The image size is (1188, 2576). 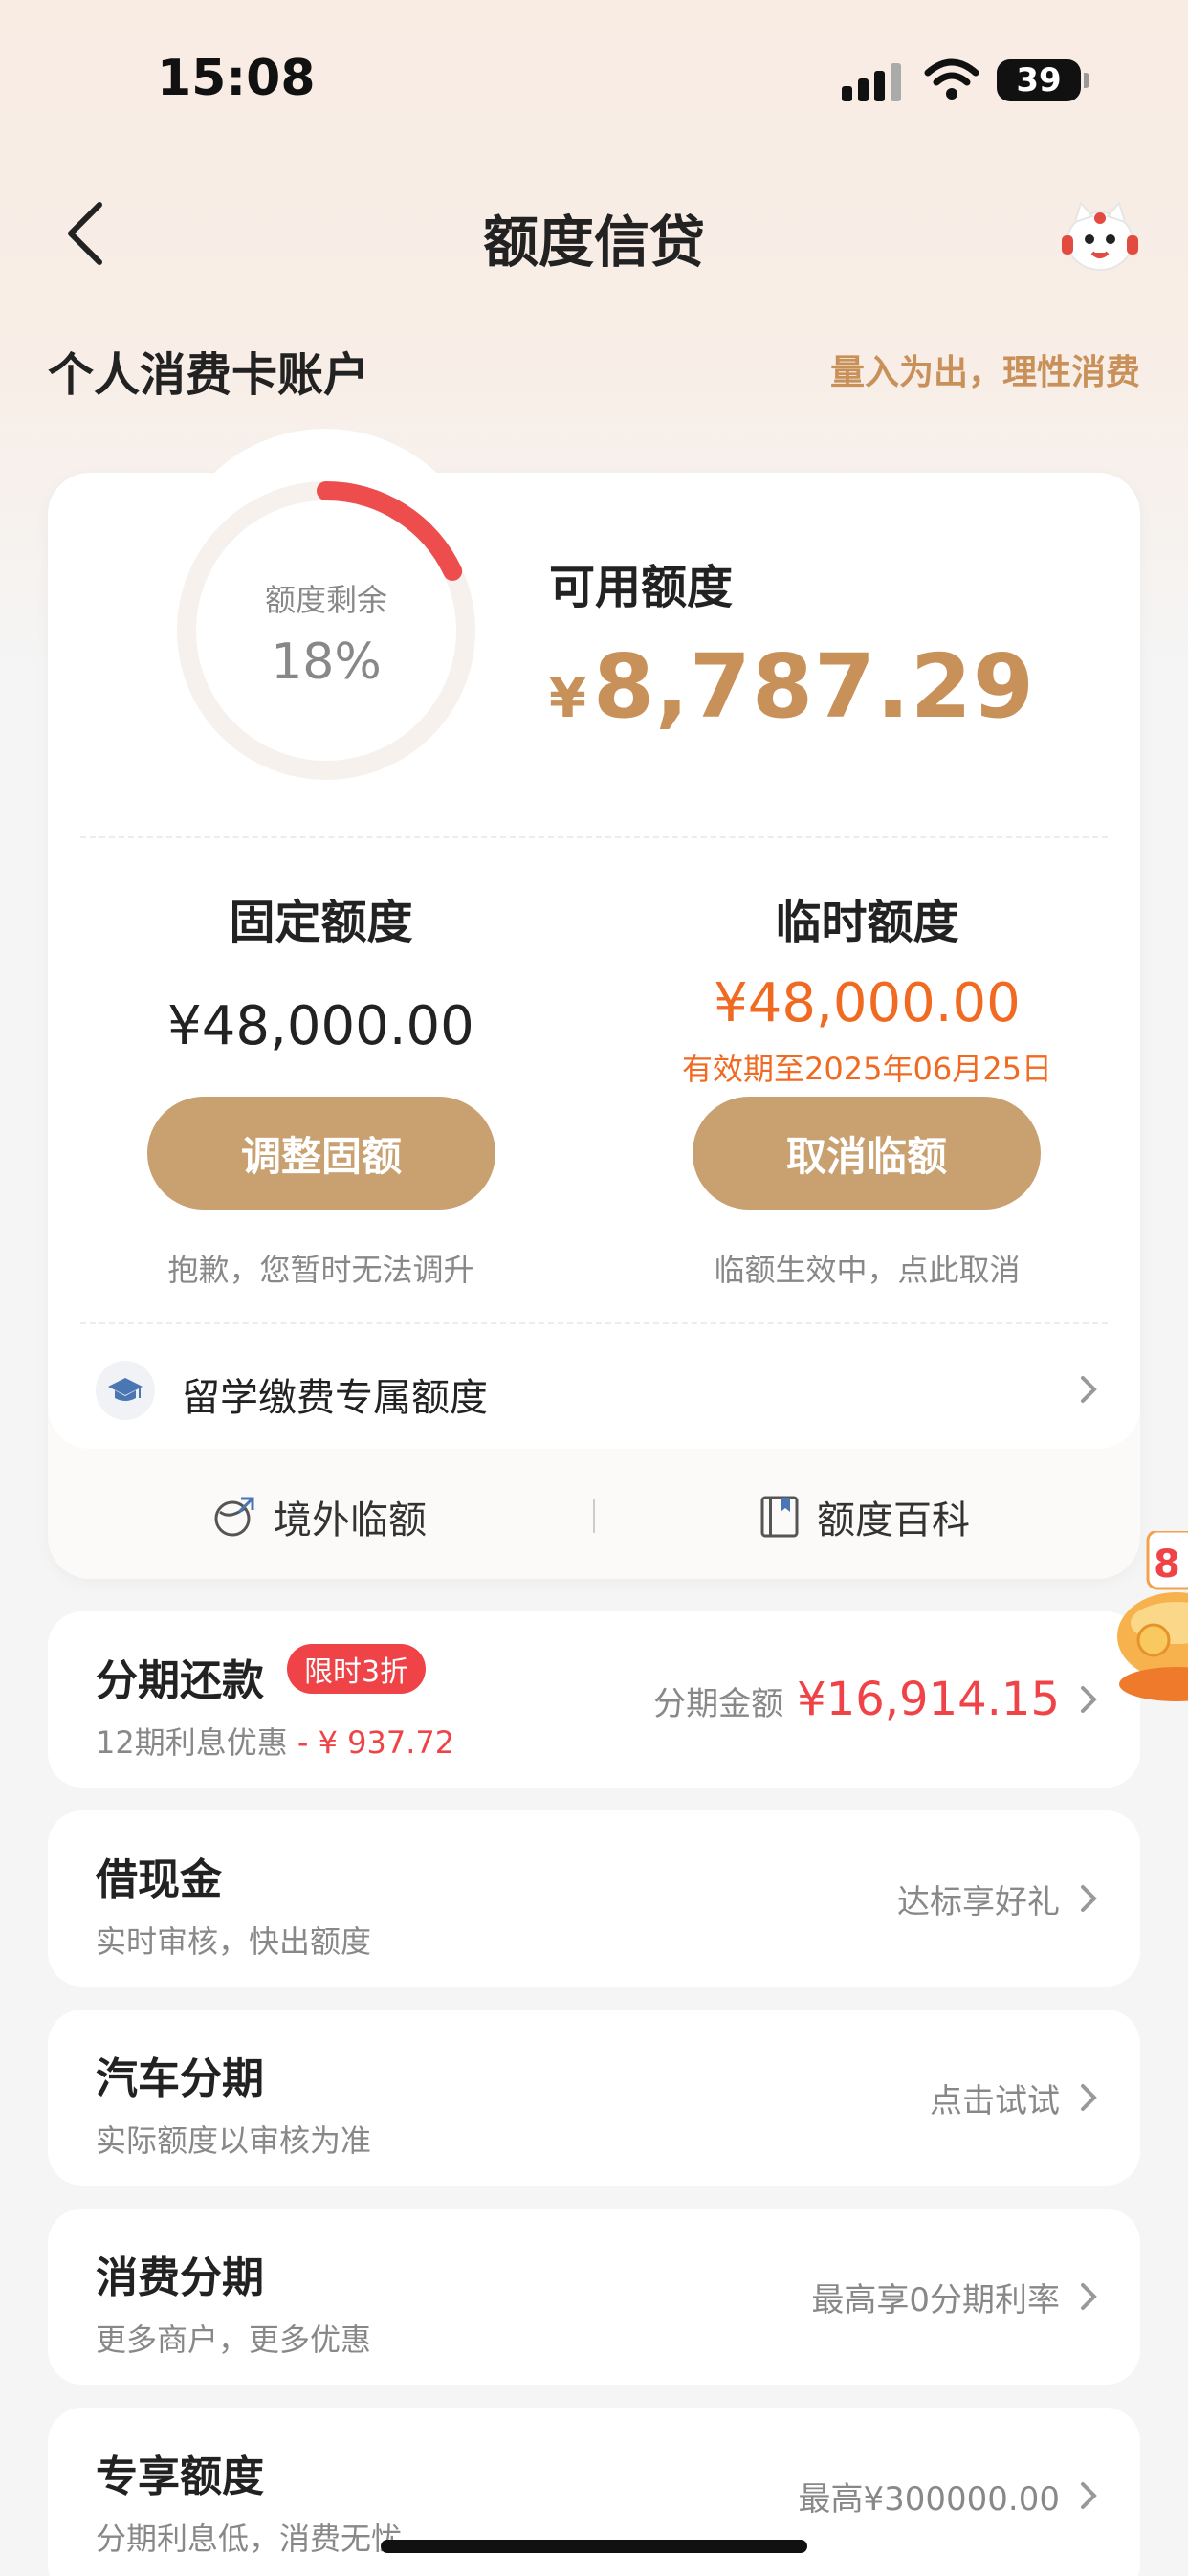 I want to click on limit-encyclopedia-link: 额度百科, so click(x=864, y=1516).